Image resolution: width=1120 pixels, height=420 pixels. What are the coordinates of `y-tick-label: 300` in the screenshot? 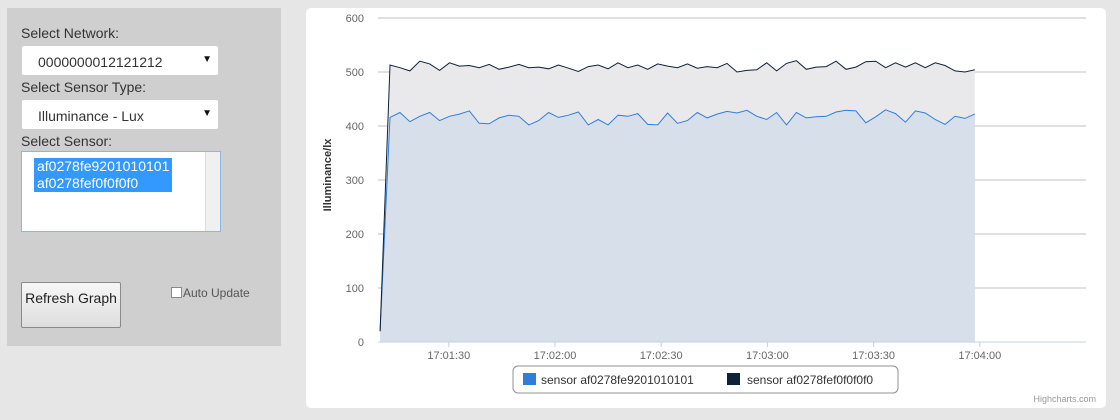 It's located at (355, 181).